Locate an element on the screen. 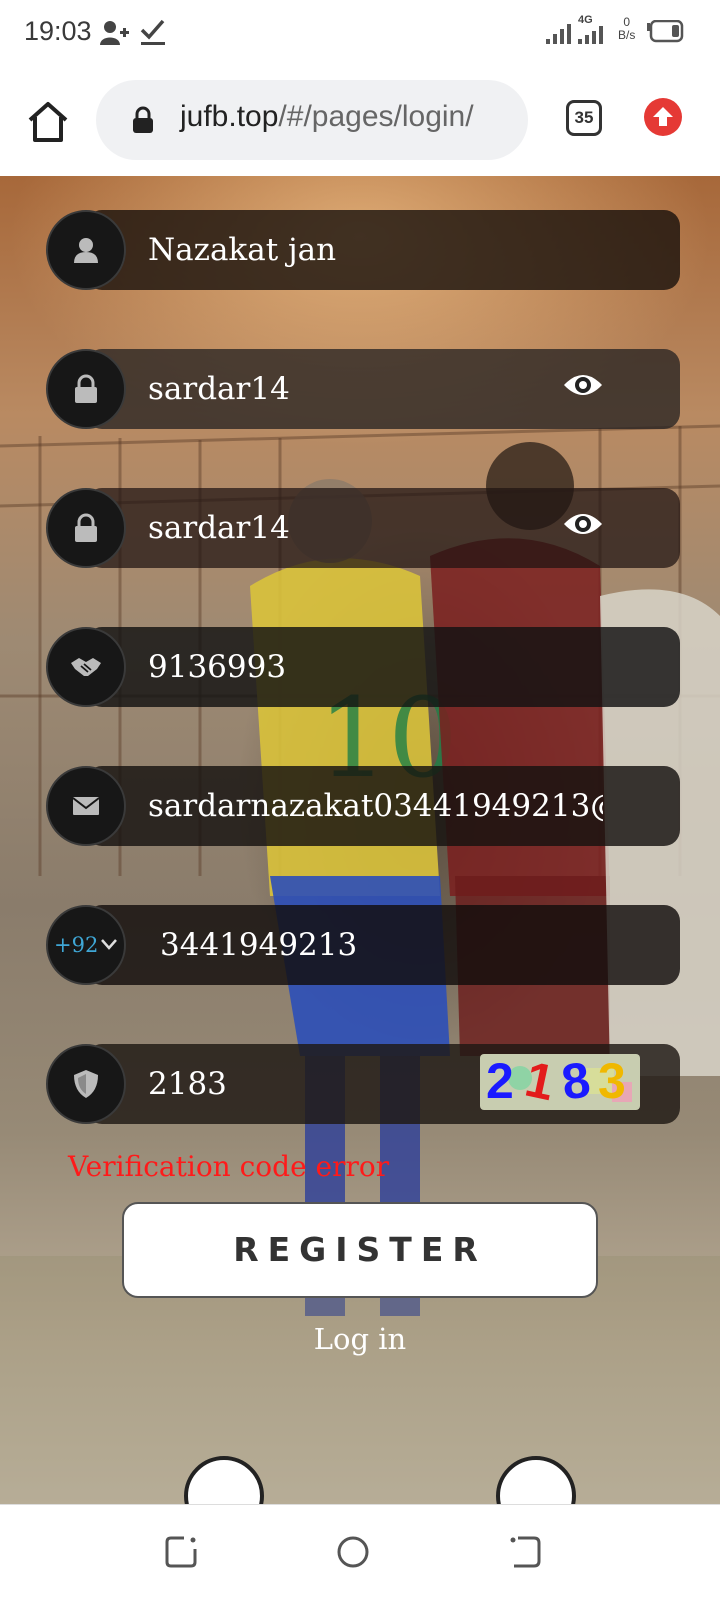 Image resolution: width=720 pixels, height=1600 pixels. country-code-selector: +92 is located at coordinates (86, 945).